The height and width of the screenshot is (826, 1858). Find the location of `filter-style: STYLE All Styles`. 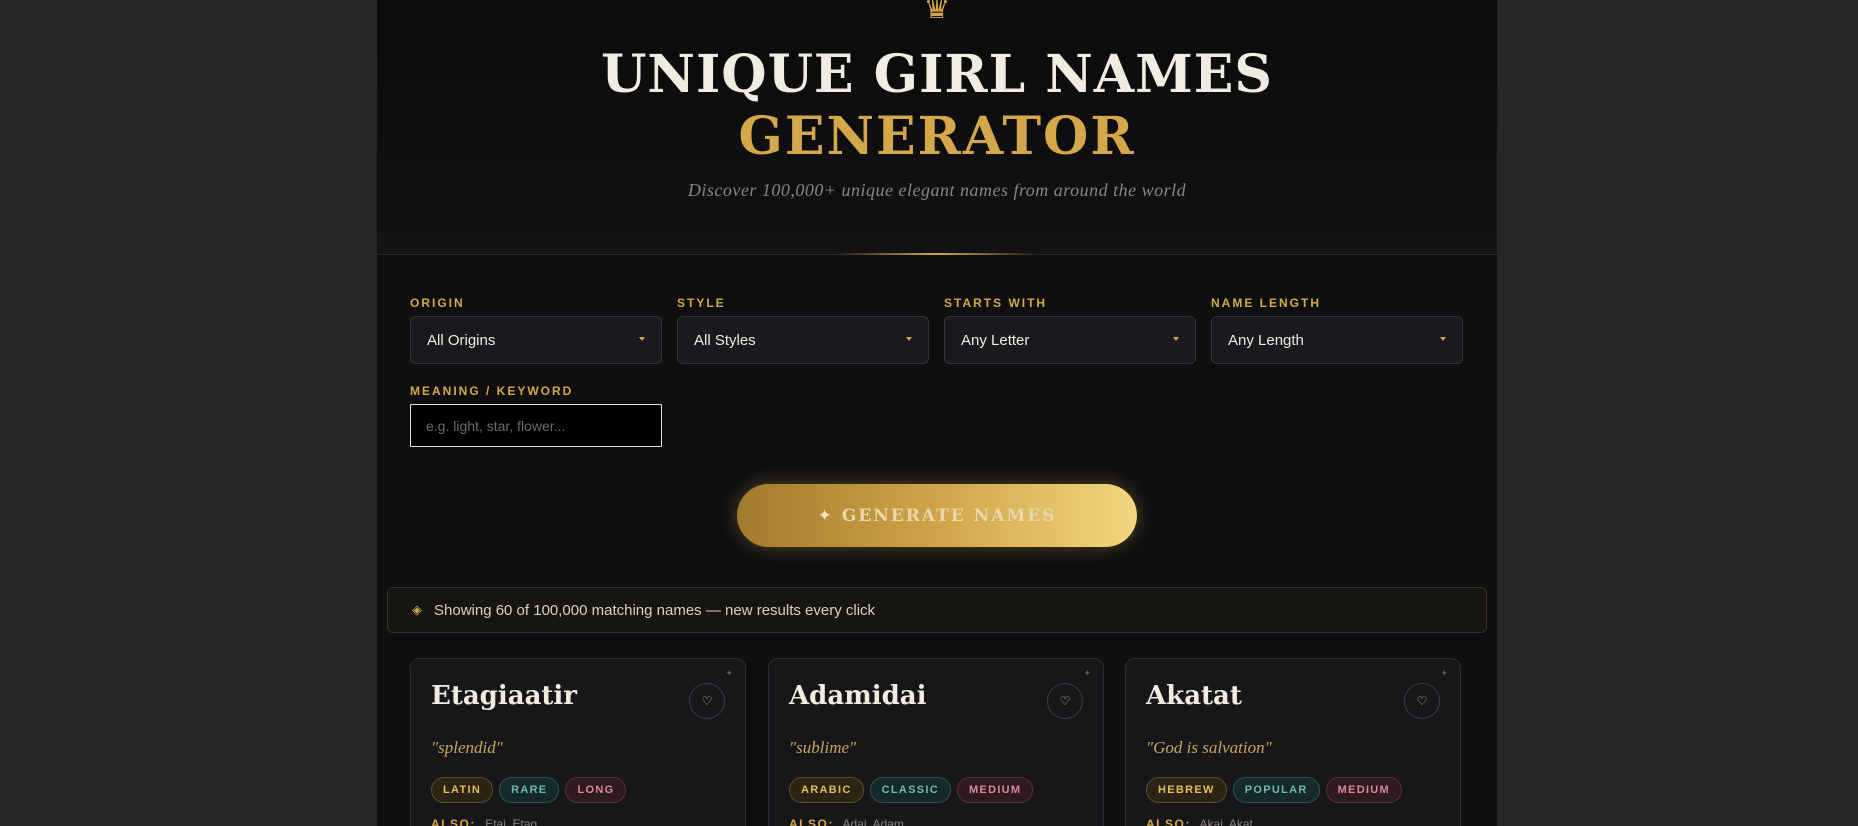

filter-style: STYLE All Styles is located at coordinates (803, 330).